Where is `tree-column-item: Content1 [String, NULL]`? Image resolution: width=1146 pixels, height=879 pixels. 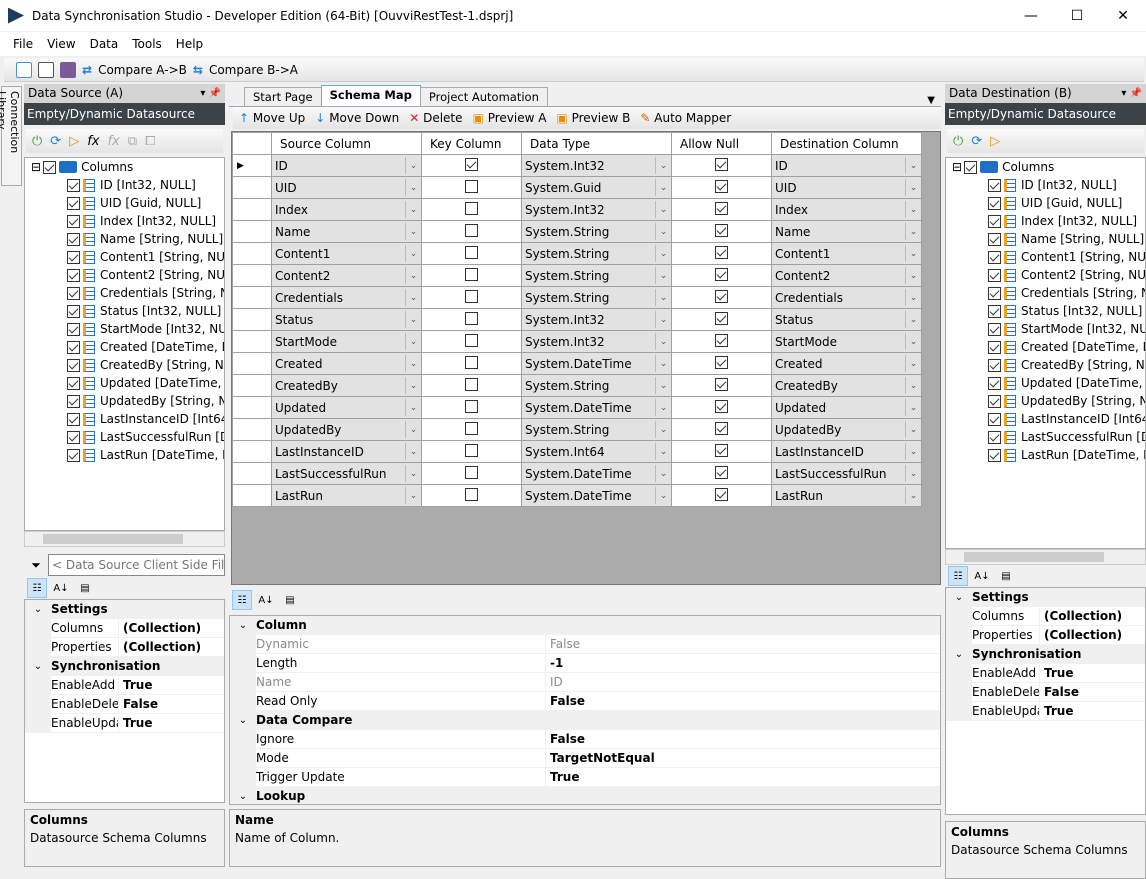
tree-column-item: Content1 [String, NULL] is located at coordinates (1045, 257).